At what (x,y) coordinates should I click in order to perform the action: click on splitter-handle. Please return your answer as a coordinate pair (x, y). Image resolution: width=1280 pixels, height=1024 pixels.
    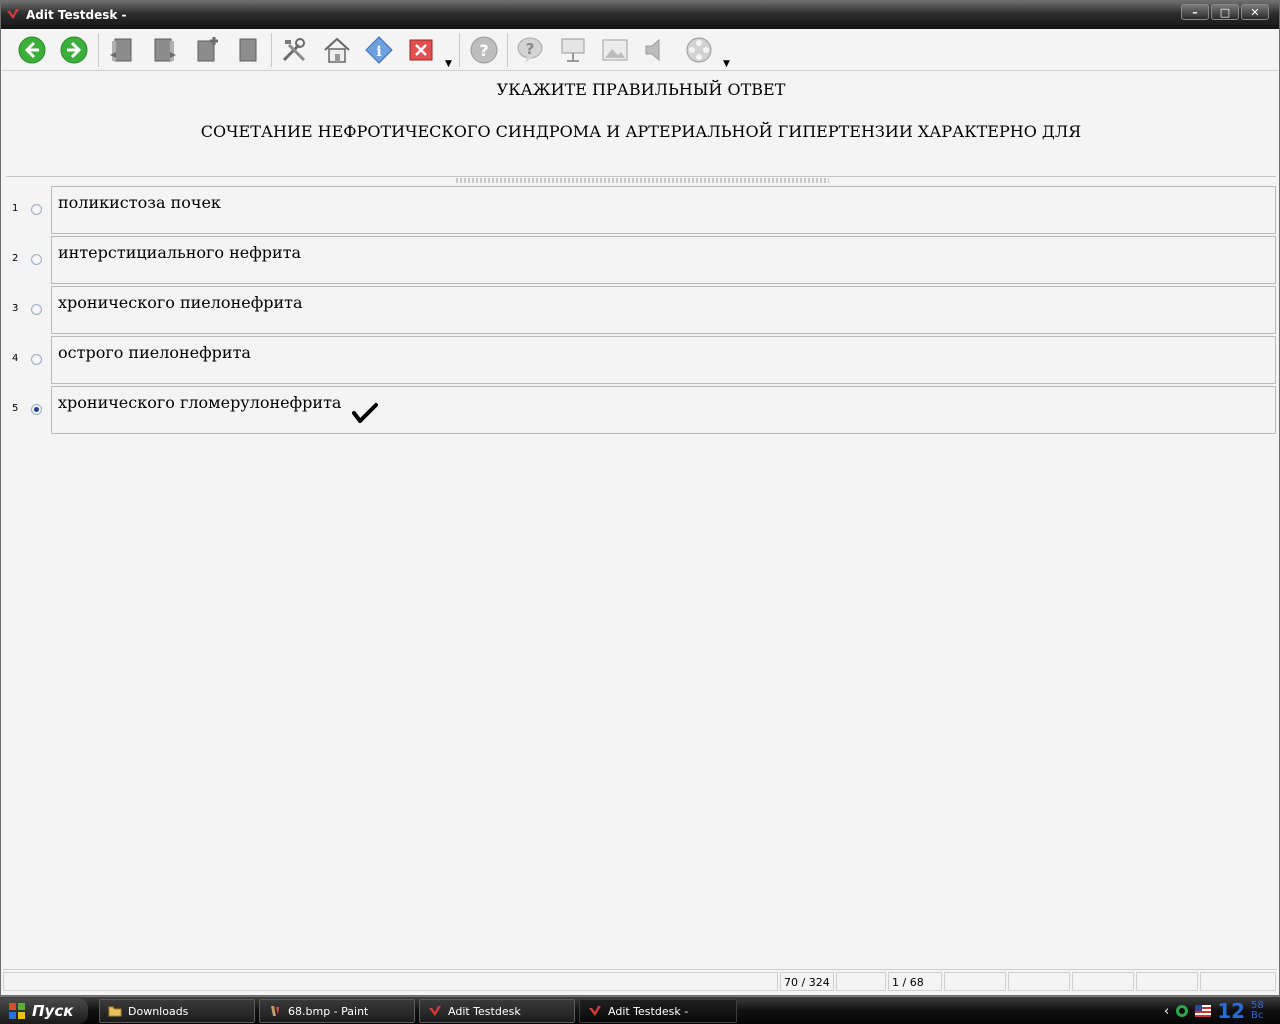
    Looking at the image, I should click on (642, 180).